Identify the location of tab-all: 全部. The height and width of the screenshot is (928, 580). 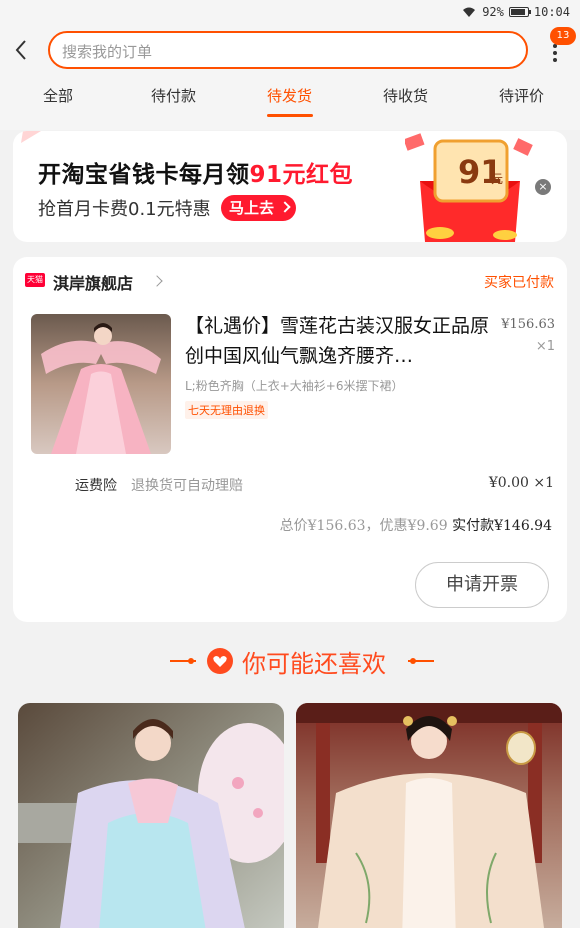
(58, 95).